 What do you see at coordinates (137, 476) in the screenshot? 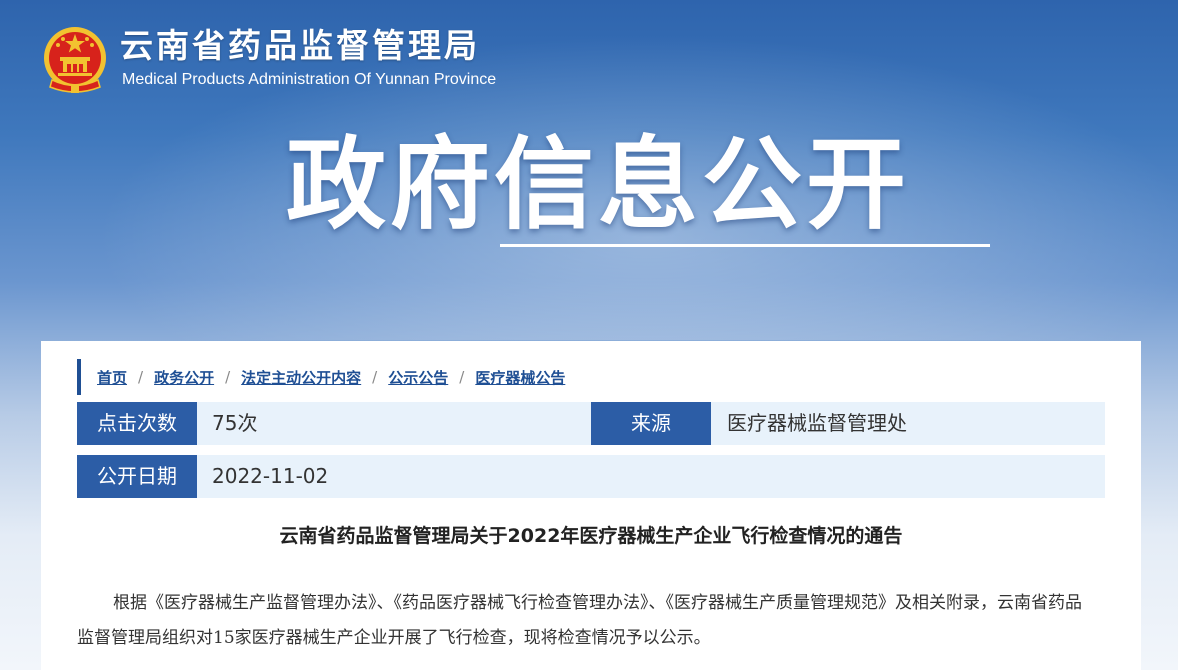
I see `date-label: 公开日期` at bounding box center [137, 476].